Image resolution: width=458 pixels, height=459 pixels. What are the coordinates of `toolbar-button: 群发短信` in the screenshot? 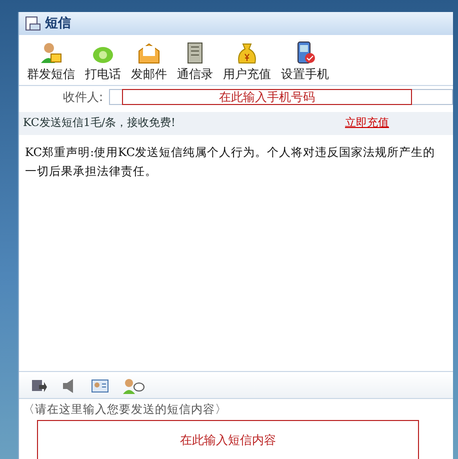 It's located at (51, 62).